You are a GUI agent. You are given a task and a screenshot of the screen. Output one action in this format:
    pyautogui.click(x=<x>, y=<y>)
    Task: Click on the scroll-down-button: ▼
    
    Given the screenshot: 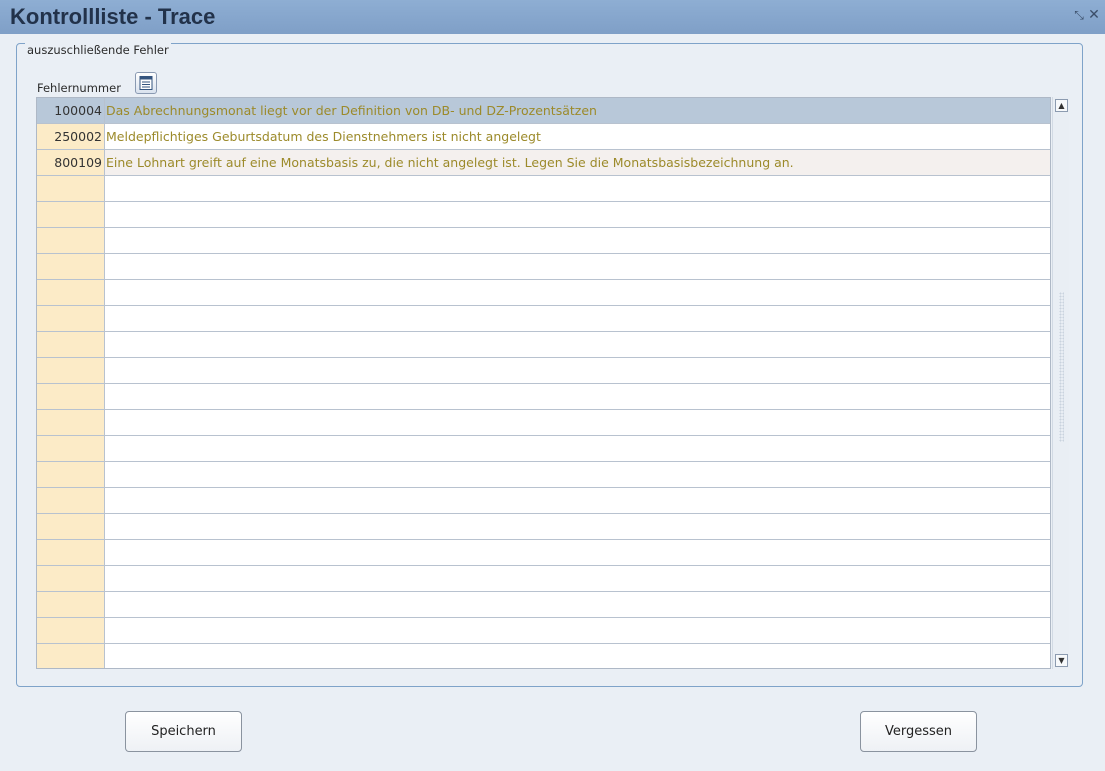 What is the action you would take?
    pyautogui.click(x=1061, y=660)
    